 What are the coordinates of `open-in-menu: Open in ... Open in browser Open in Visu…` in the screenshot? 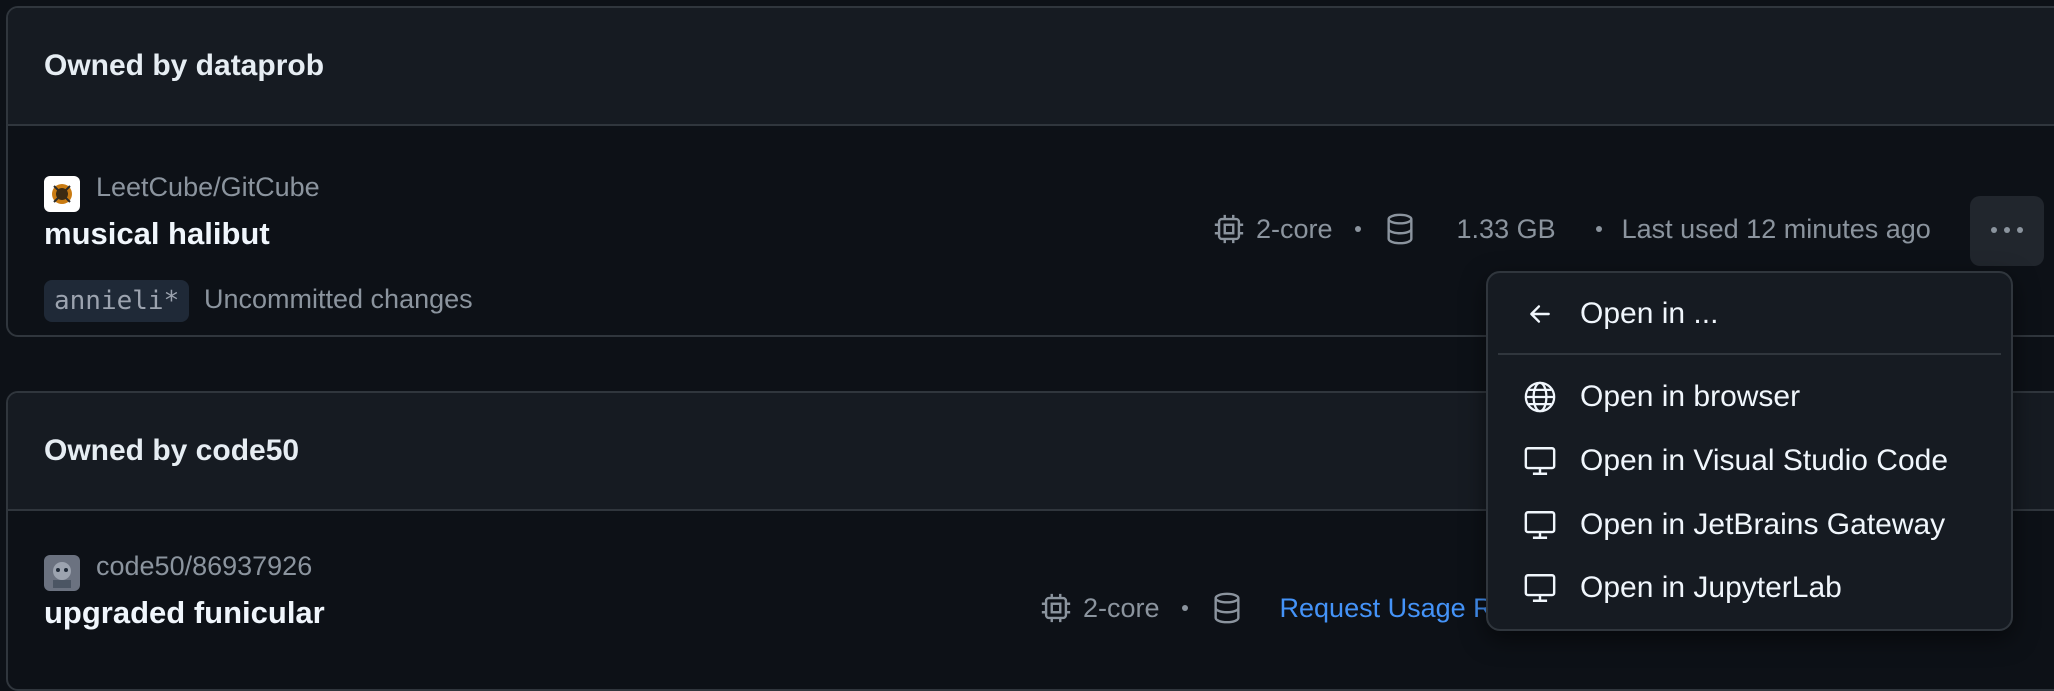 It's located at (1749, 451).